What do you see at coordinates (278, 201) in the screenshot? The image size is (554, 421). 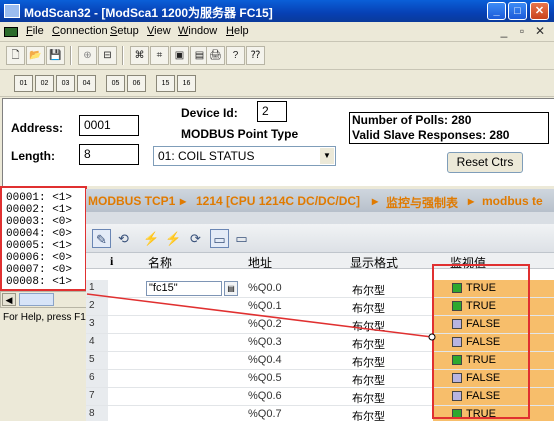 I see `breadcrumb-cpu: 1214 [CPU 1214C DC/DC/DC]` at bounding box center [278, 201].